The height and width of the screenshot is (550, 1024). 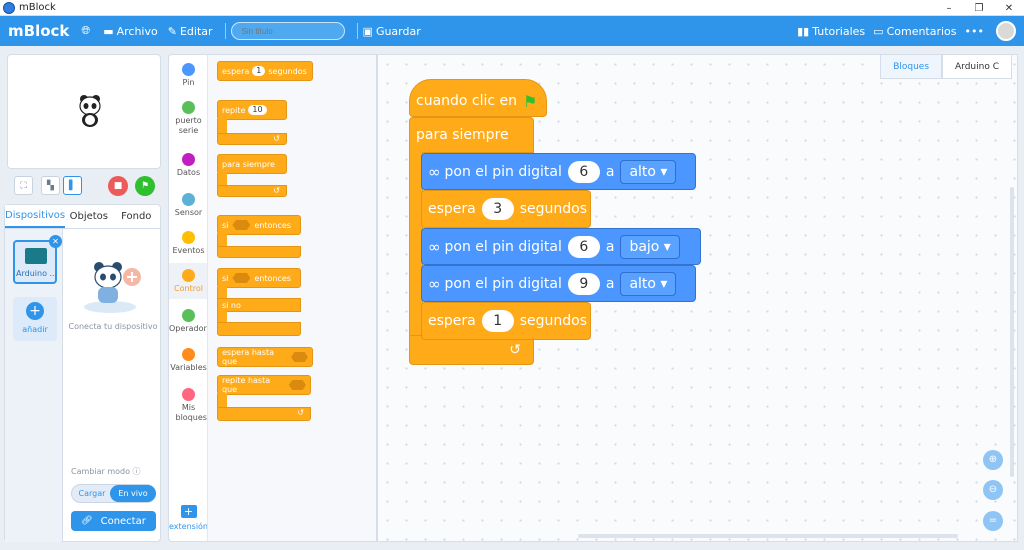 What do you see at coordinates (188, 367) in the screenshot?
I see `category-label: Variables` at bounding box center [188, 367].